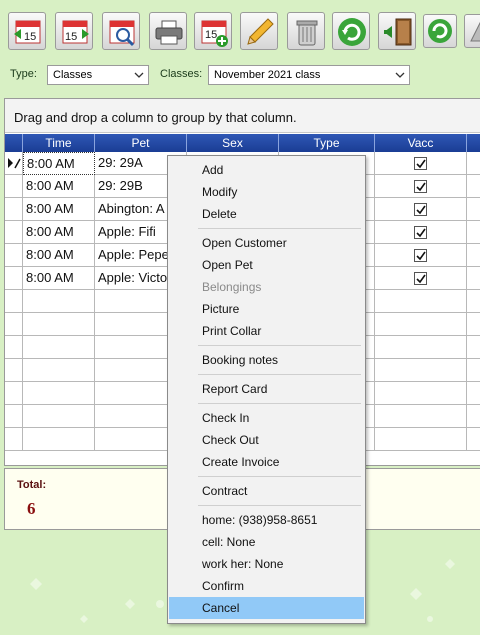  I want to click on pencil-icon, so click(260, 31).